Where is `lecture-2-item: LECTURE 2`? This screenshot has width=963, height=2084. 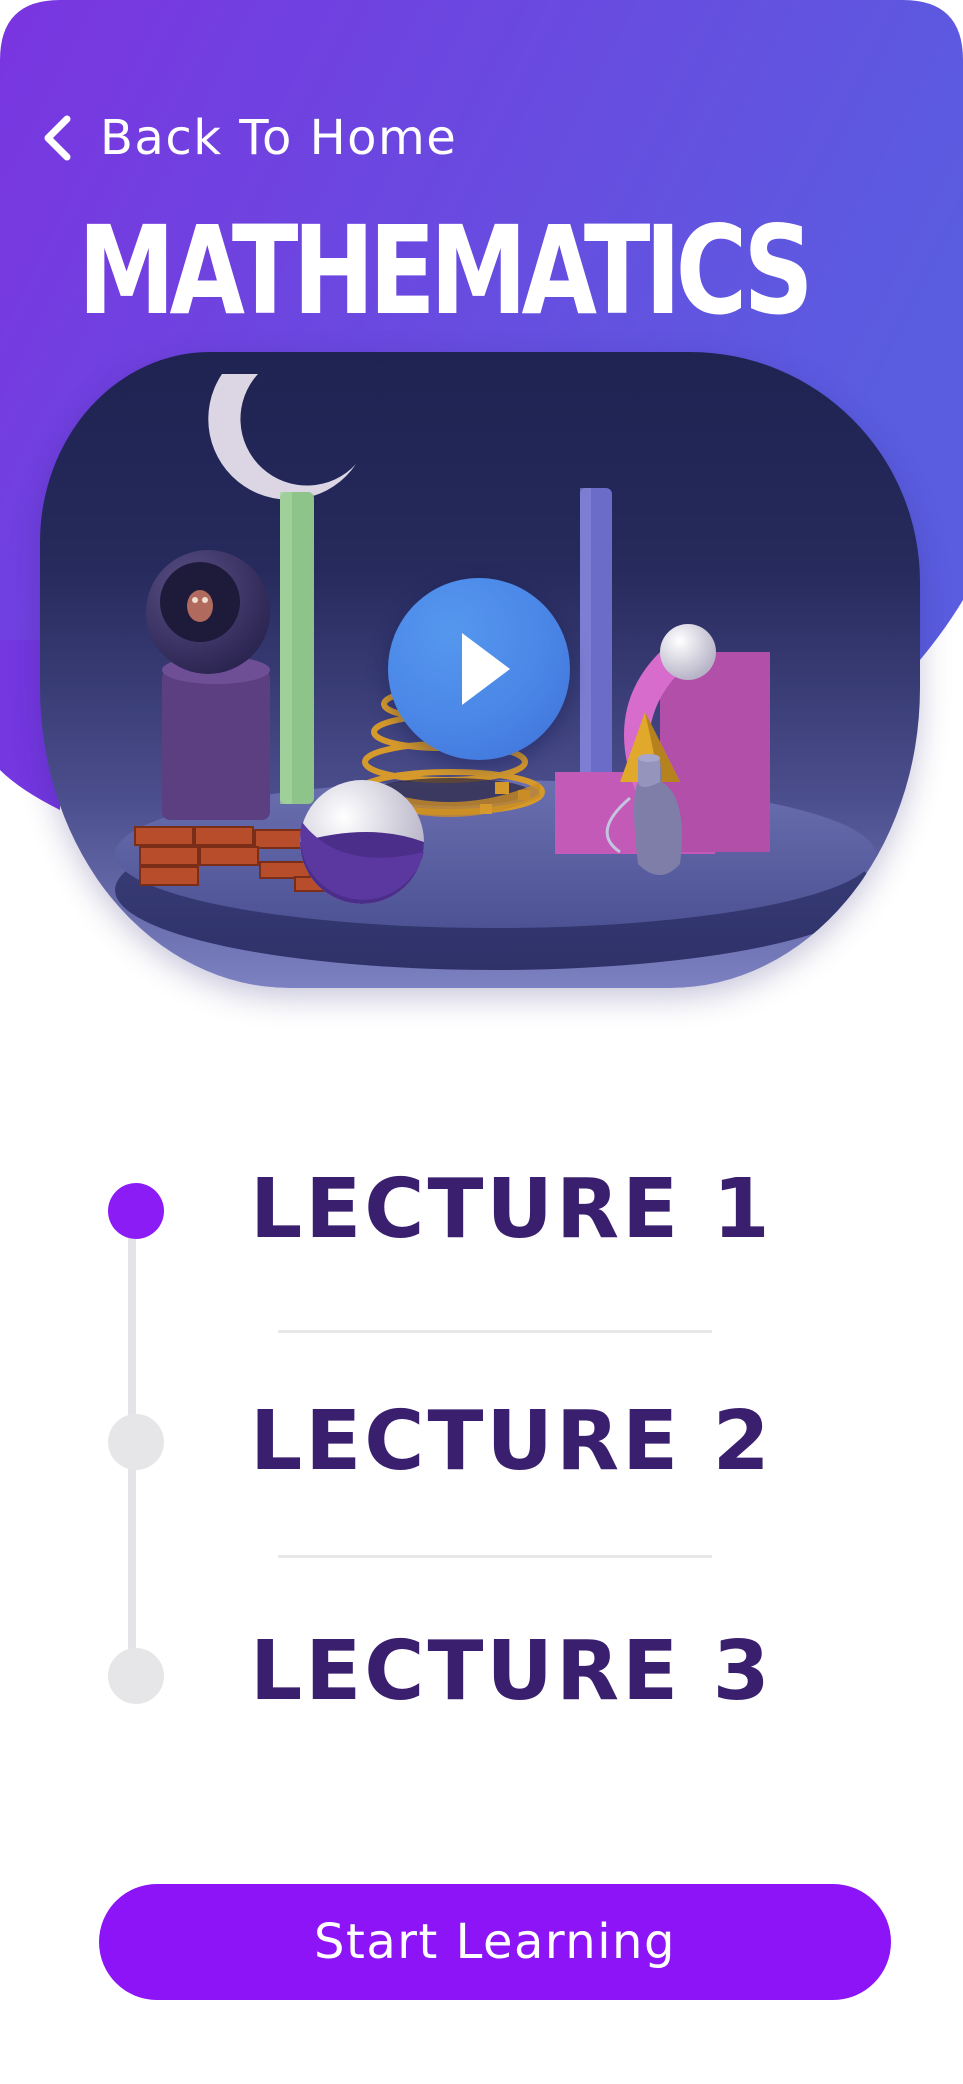 lecture-2-item: LECTURE 2 is located at coordinates (530, 1441).